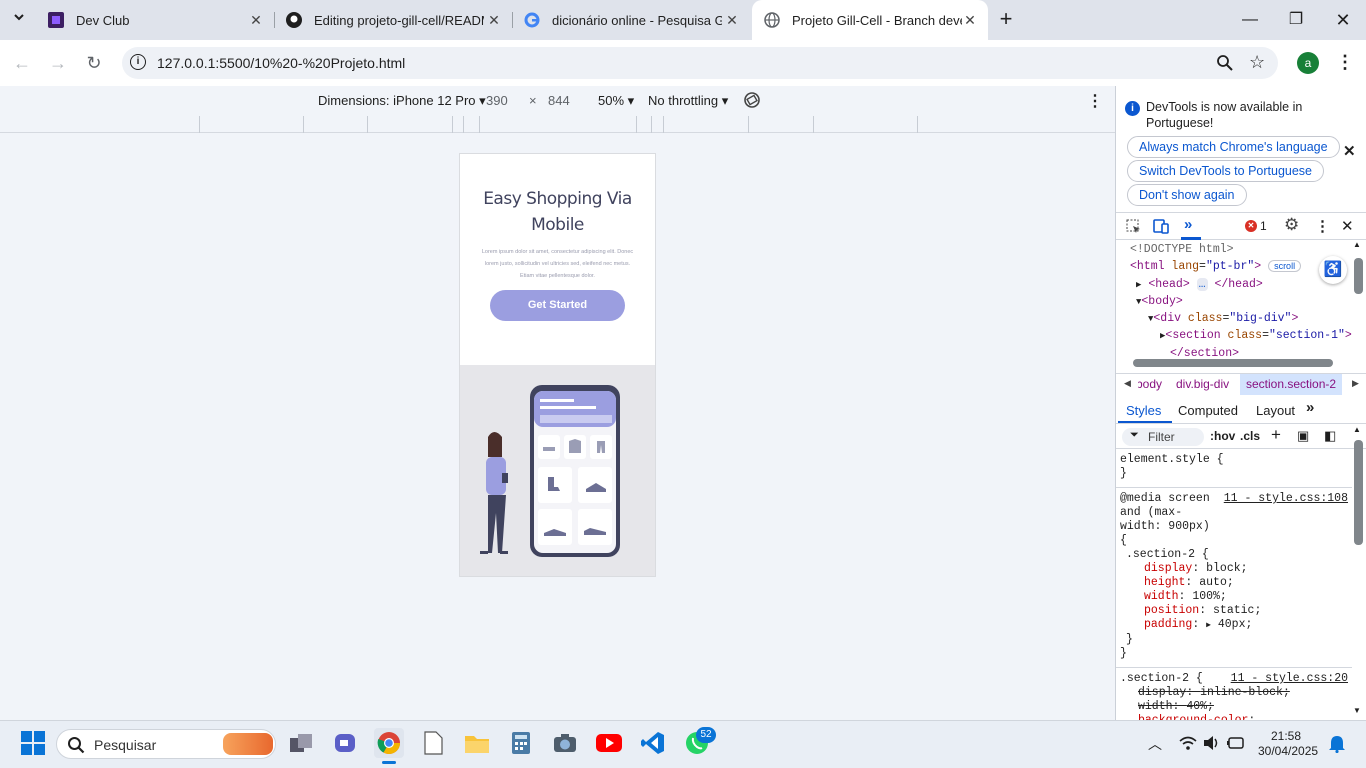  Describe the element at coordinates (557, 305) in the screenshot. I see `get-started-button: Get Started` at that location.